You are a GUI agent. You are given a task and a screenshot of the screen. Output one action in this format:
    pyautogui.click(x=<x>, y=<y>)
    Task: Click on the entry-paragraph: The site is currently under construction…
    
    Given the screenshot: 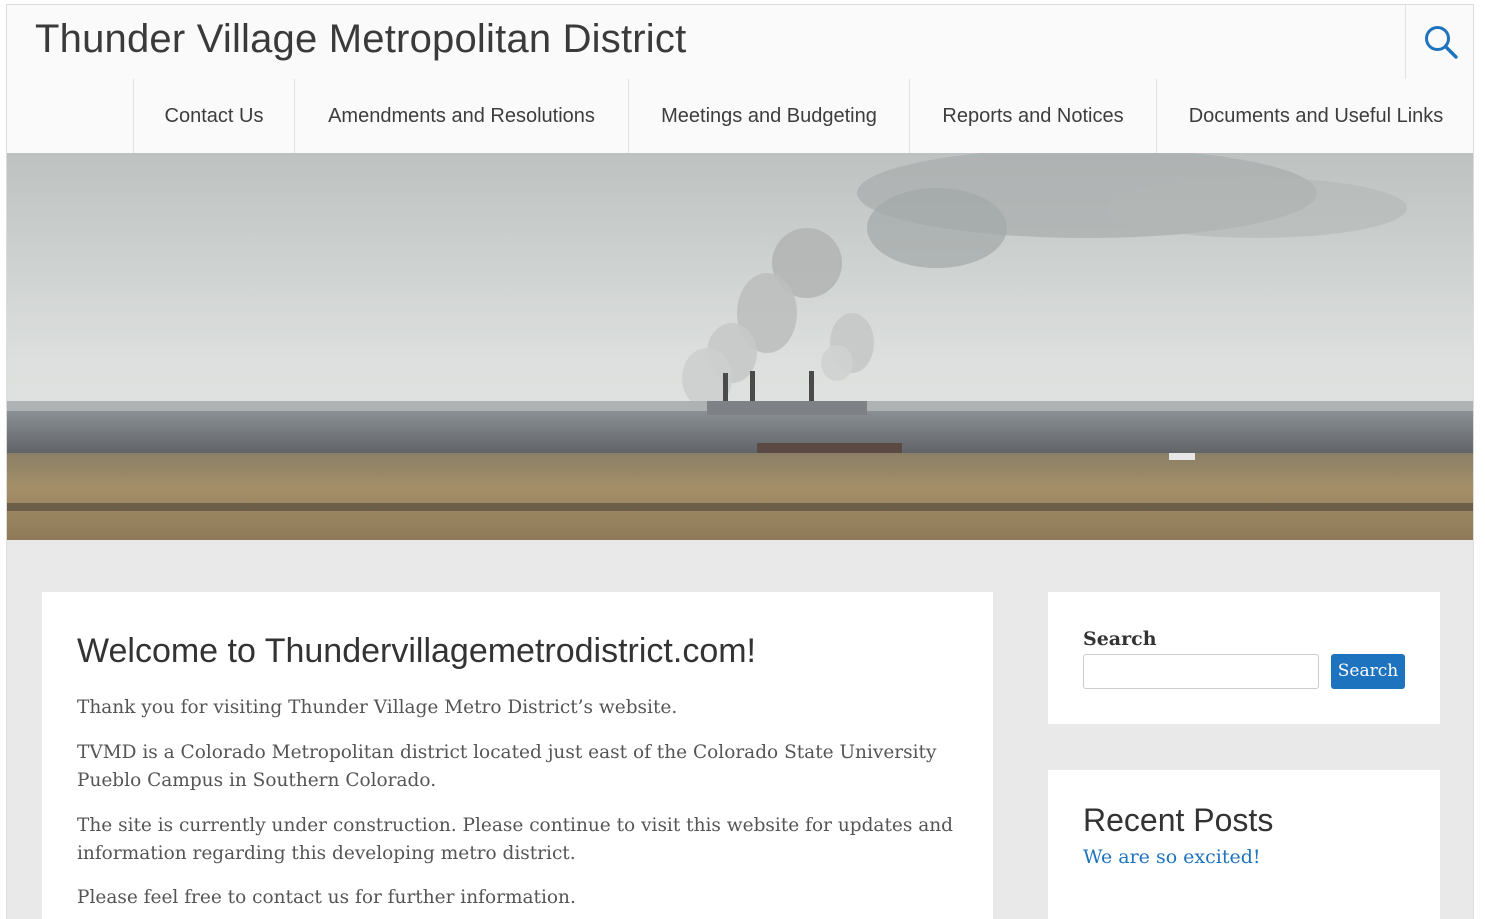 What is the action you would take?
    pyautogui.click(x=515, y=839)
    